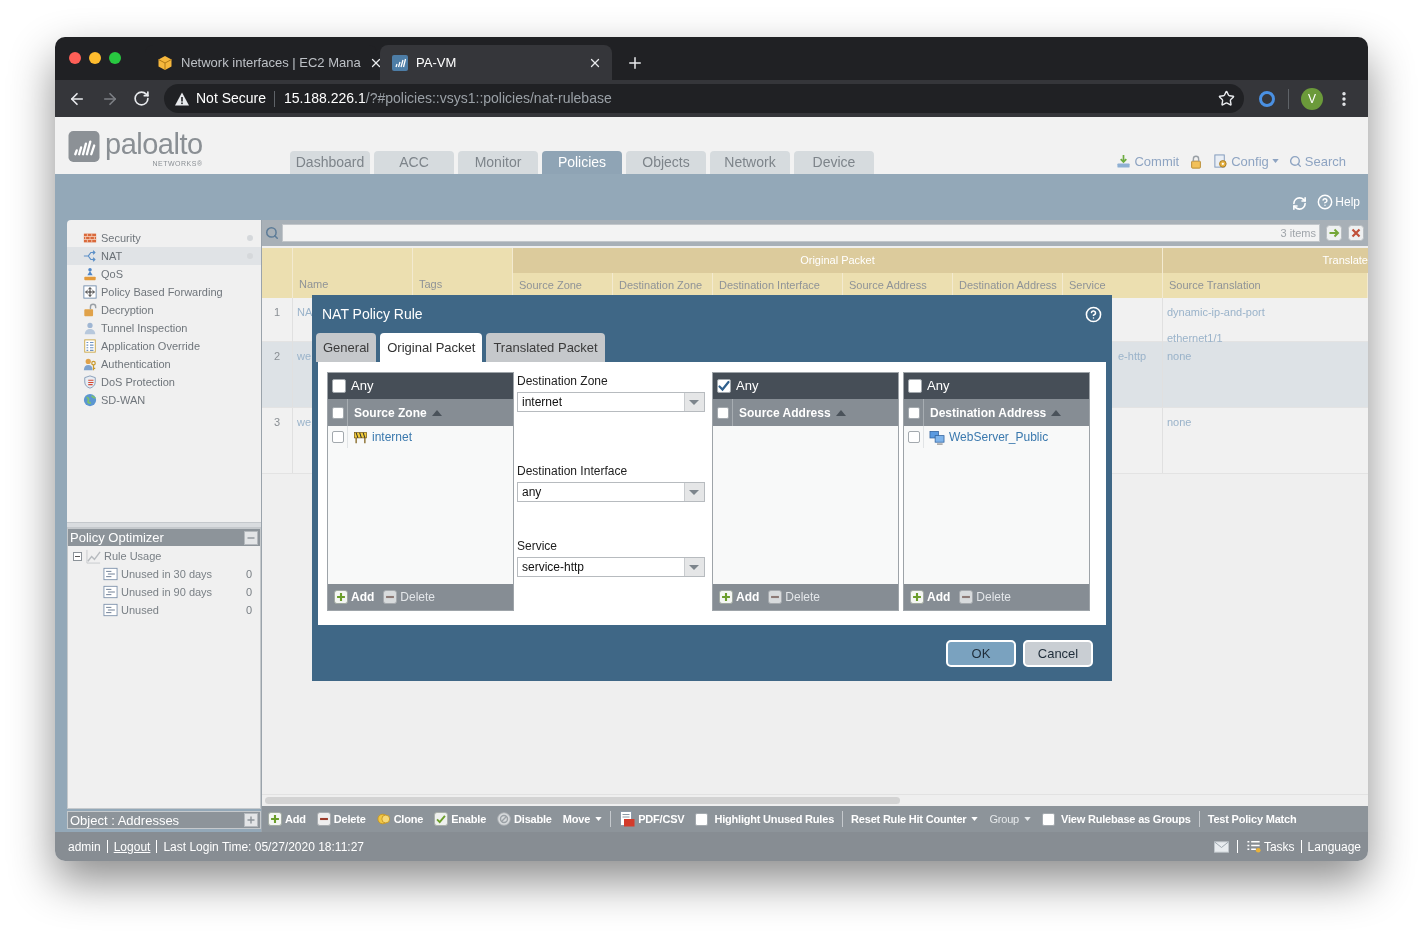 This screenshot has height=935, width=1423. I want to click on collapse-icon, so click(77, 556).